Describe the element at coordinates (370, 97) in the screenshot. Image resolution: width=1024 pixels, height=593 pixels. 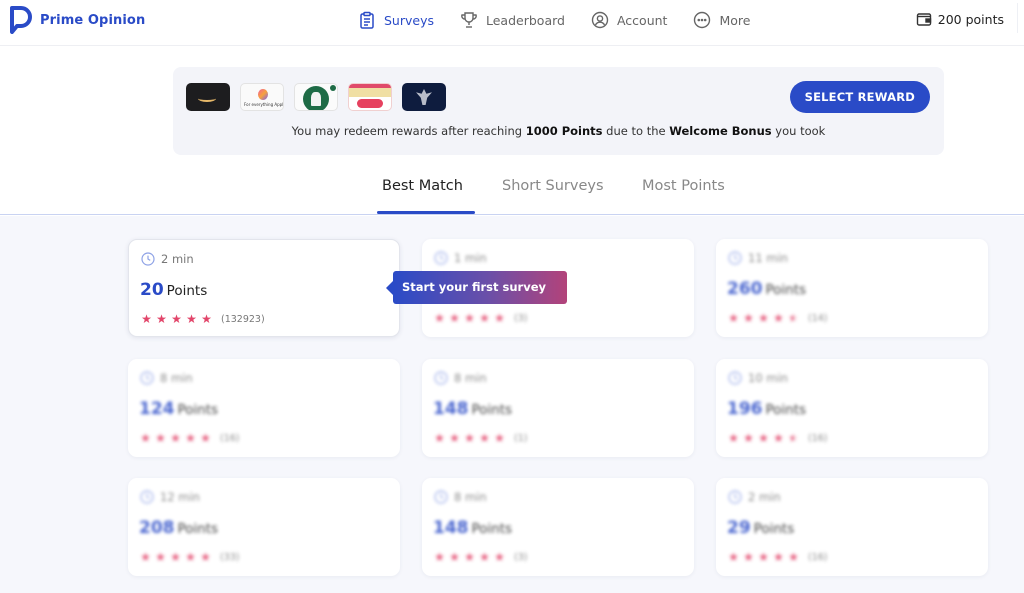
I see `gift-card-popcornopolis` at that location.